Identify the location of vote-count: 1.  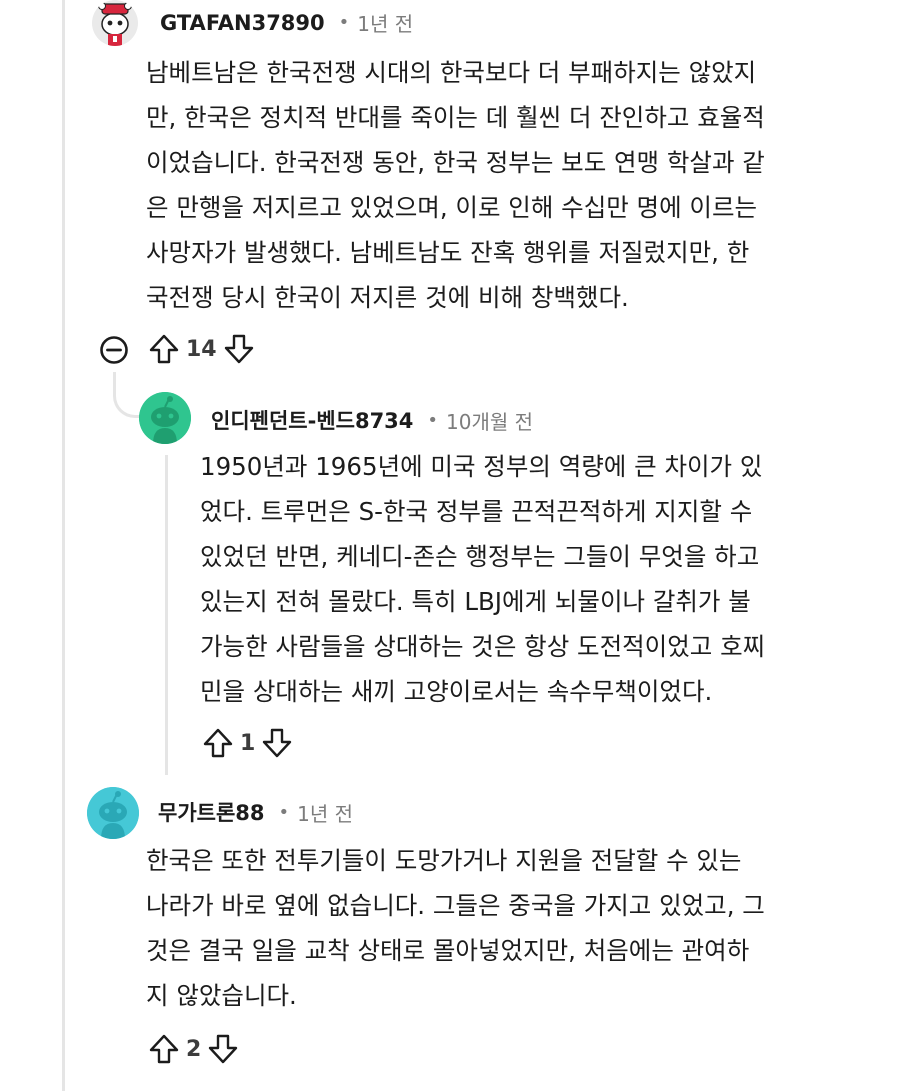
(248, 743).